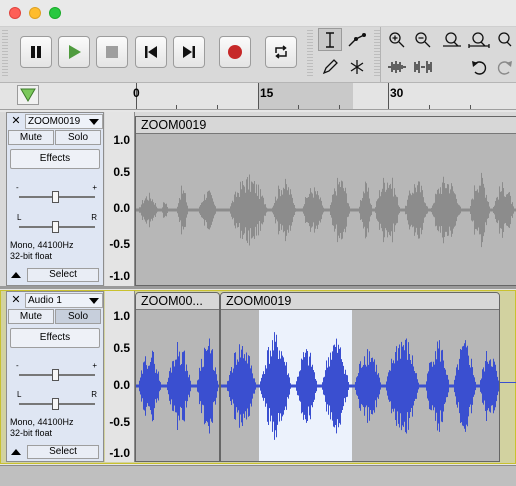 The width and height of the screenshot is (516, 486). Describe the element at coordinates (508, 382) in the screenshot. I see `waveform-baseline` at that location.